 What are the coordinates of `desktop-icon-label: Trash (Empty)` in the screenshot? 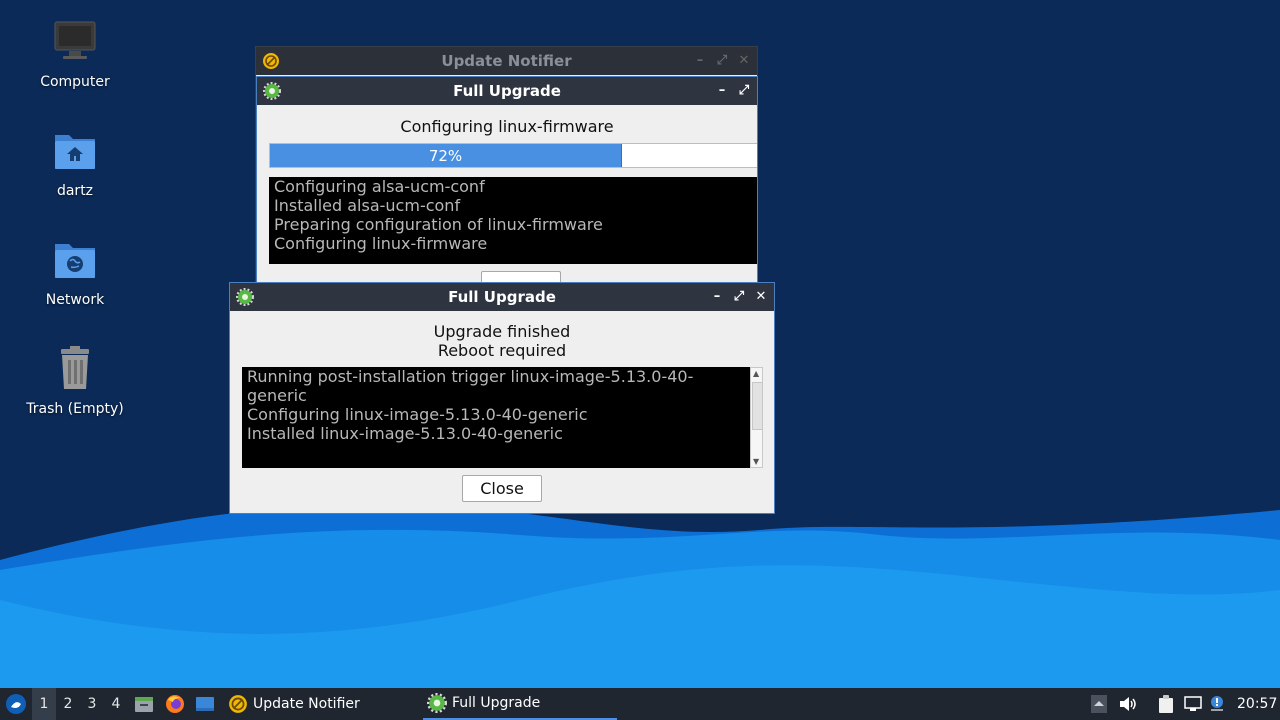 It's located at (75, 409).